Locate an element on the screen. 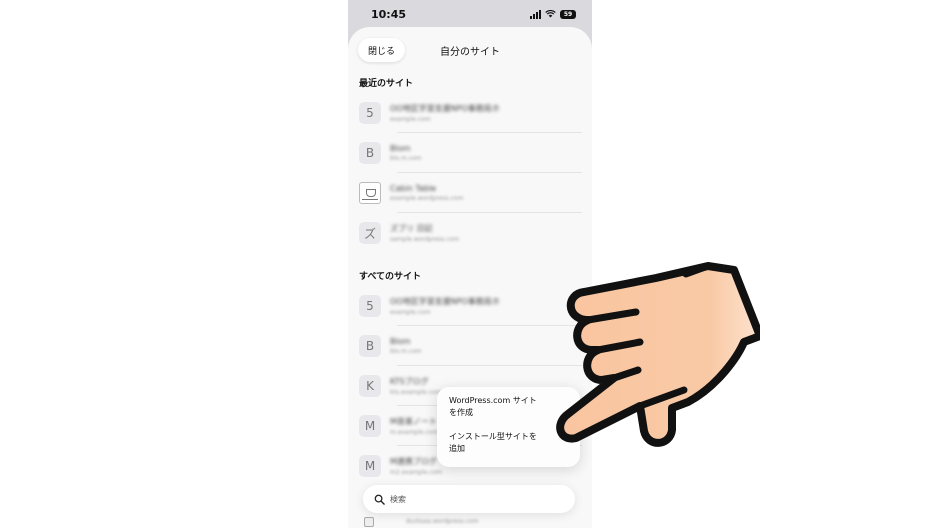 The width and height of the screenshot is (940, 528). site-url: ducksaa.wordpress.com is located at coordinates (442, 521).